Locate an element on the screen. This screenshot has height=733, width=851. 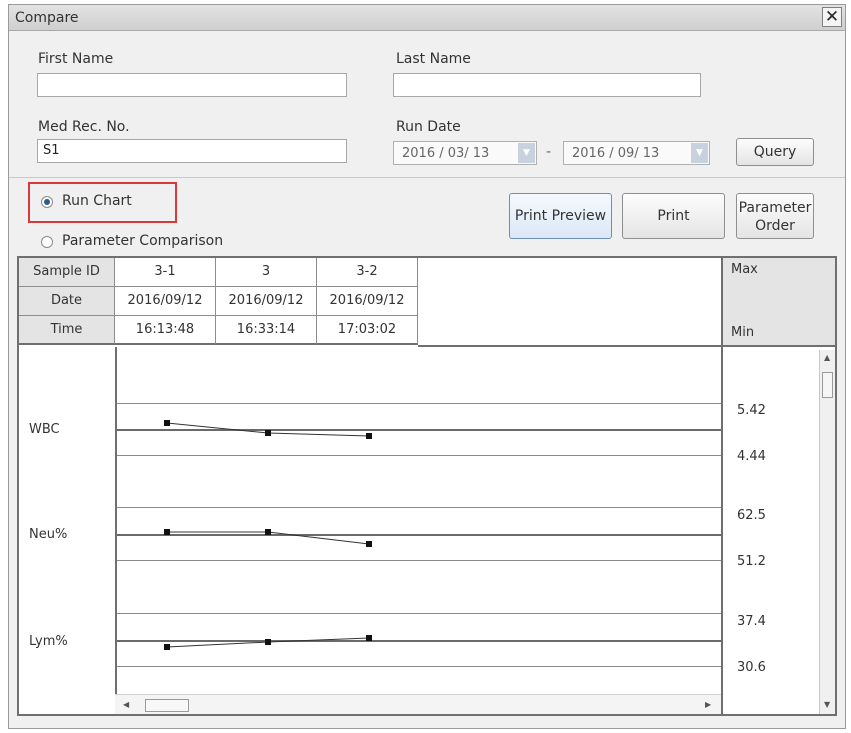
last-name-label: Last Name is located at coordinates (433, 59).